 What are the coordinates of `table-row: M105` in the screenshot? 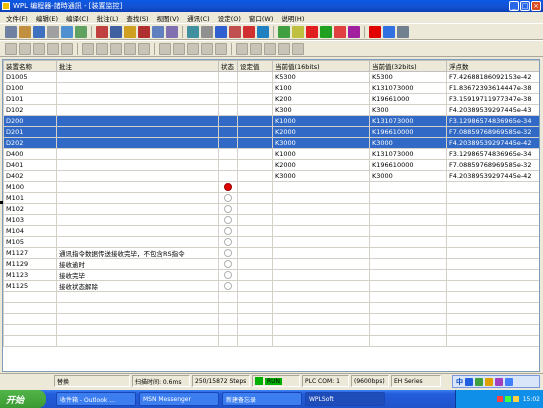 It's located at (271, 242).